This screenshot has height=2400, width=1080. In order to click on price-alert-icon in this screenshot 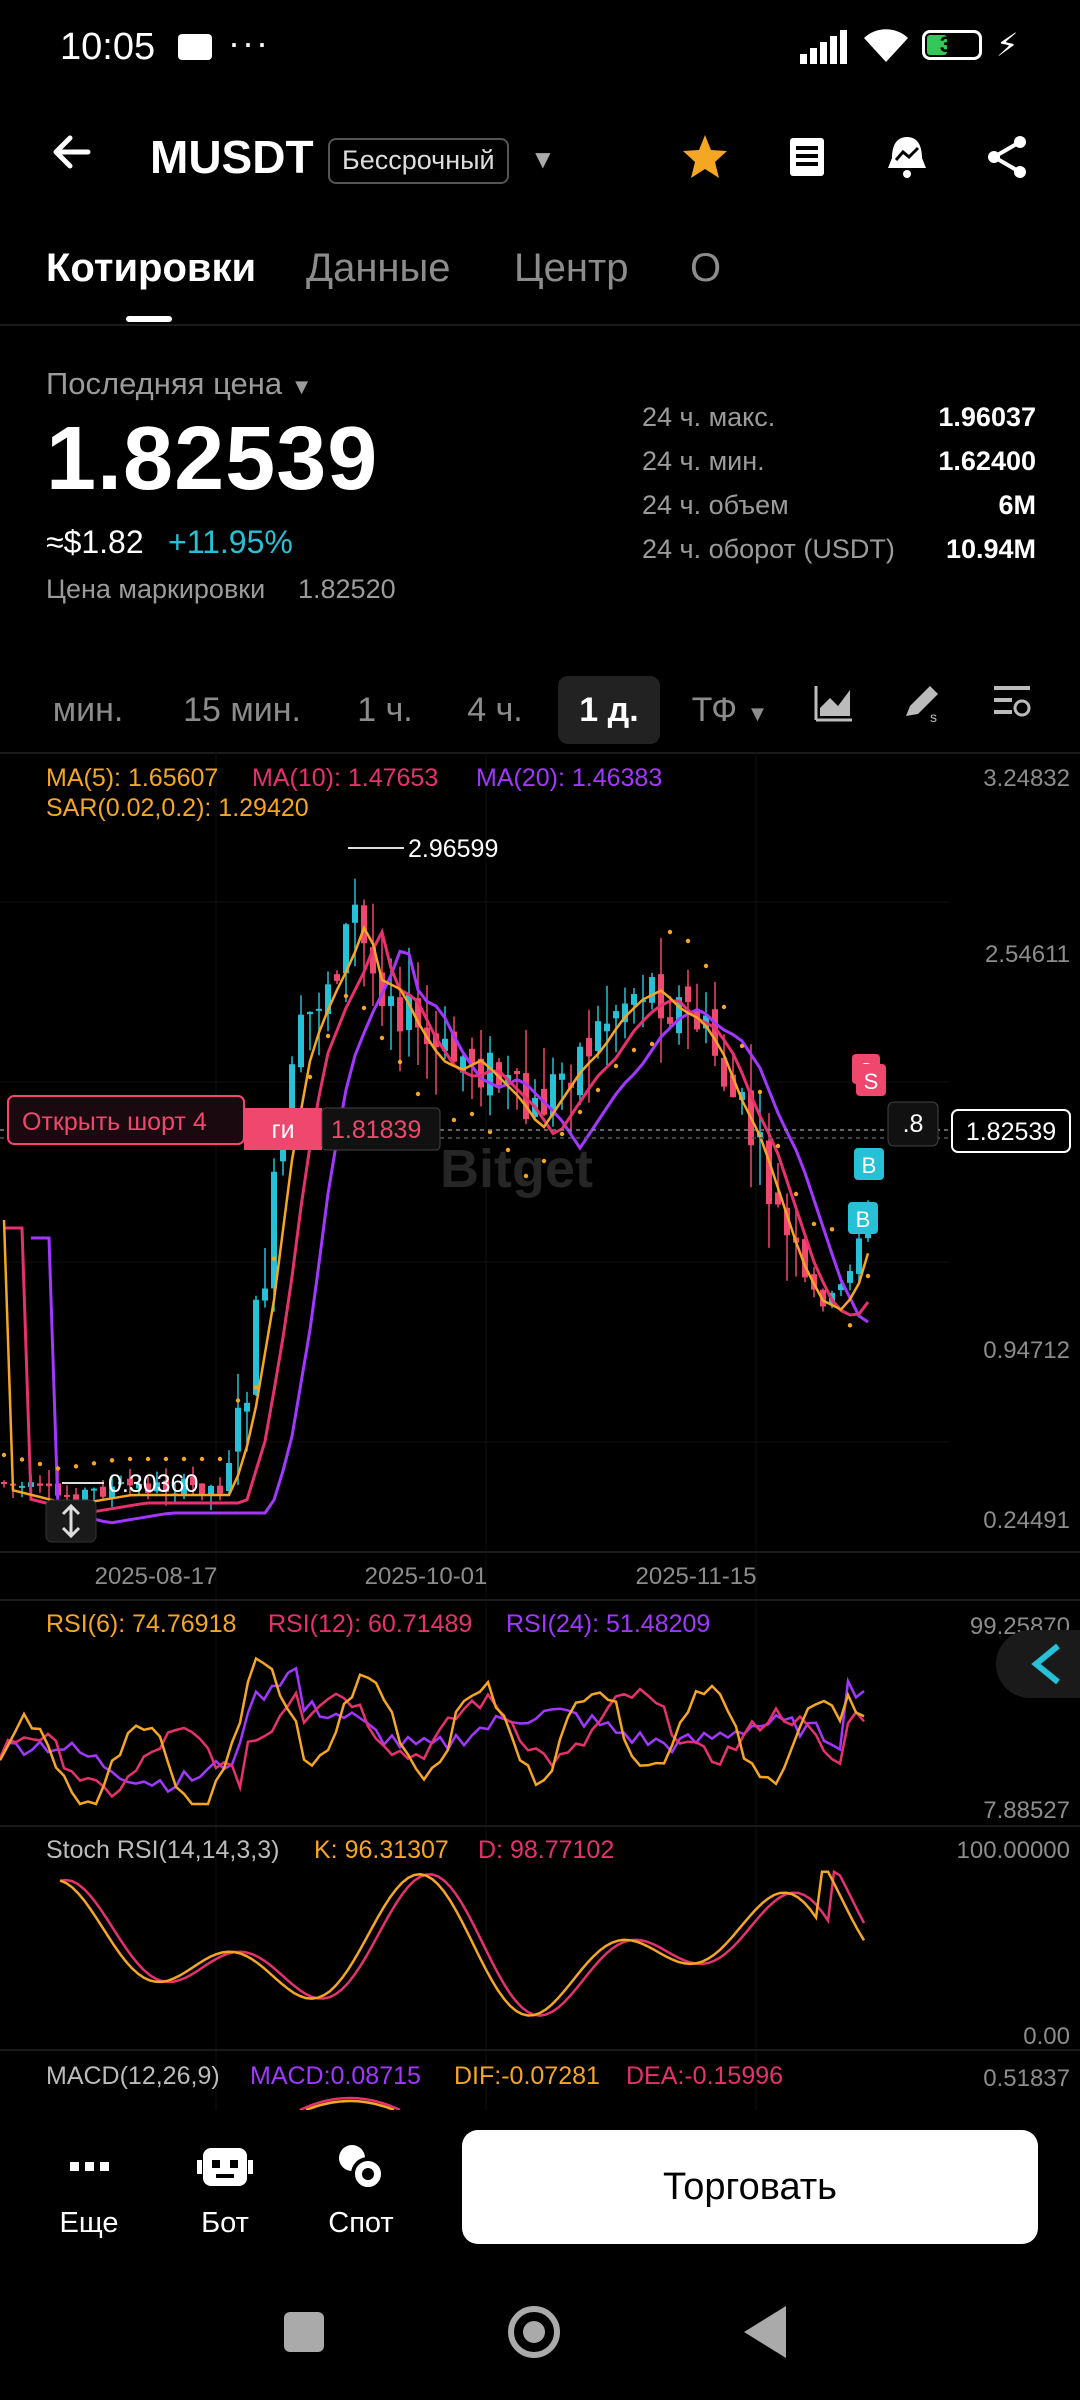, I will do `click(907, 157)`.